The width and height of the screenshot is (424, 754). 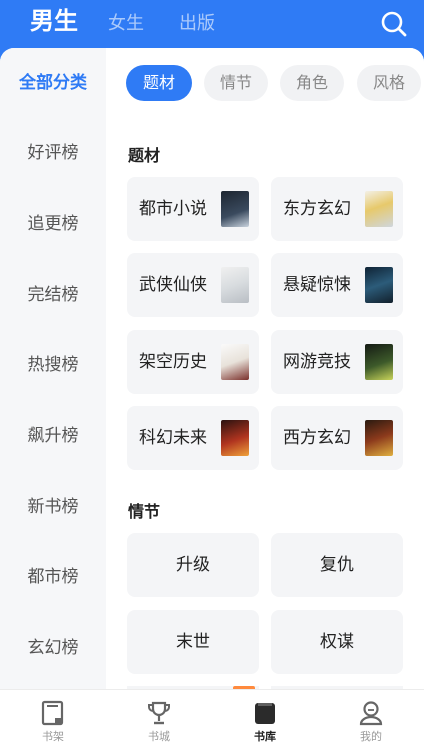 What do you see at coordinates (389, 83) in the screenshot?
I see `chip-style: 风格` at bounding box center [389, 83].